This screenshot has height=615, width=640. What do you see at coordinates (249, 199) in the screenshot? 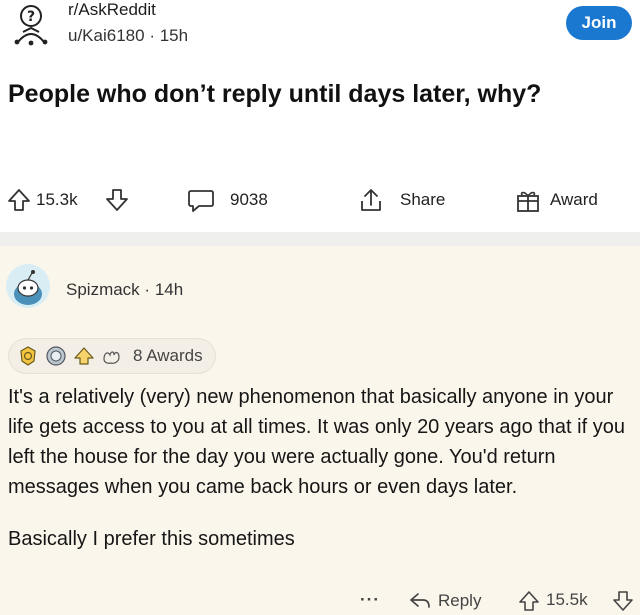
I see `comment-count: 9038` at bounding box center [249, 199].